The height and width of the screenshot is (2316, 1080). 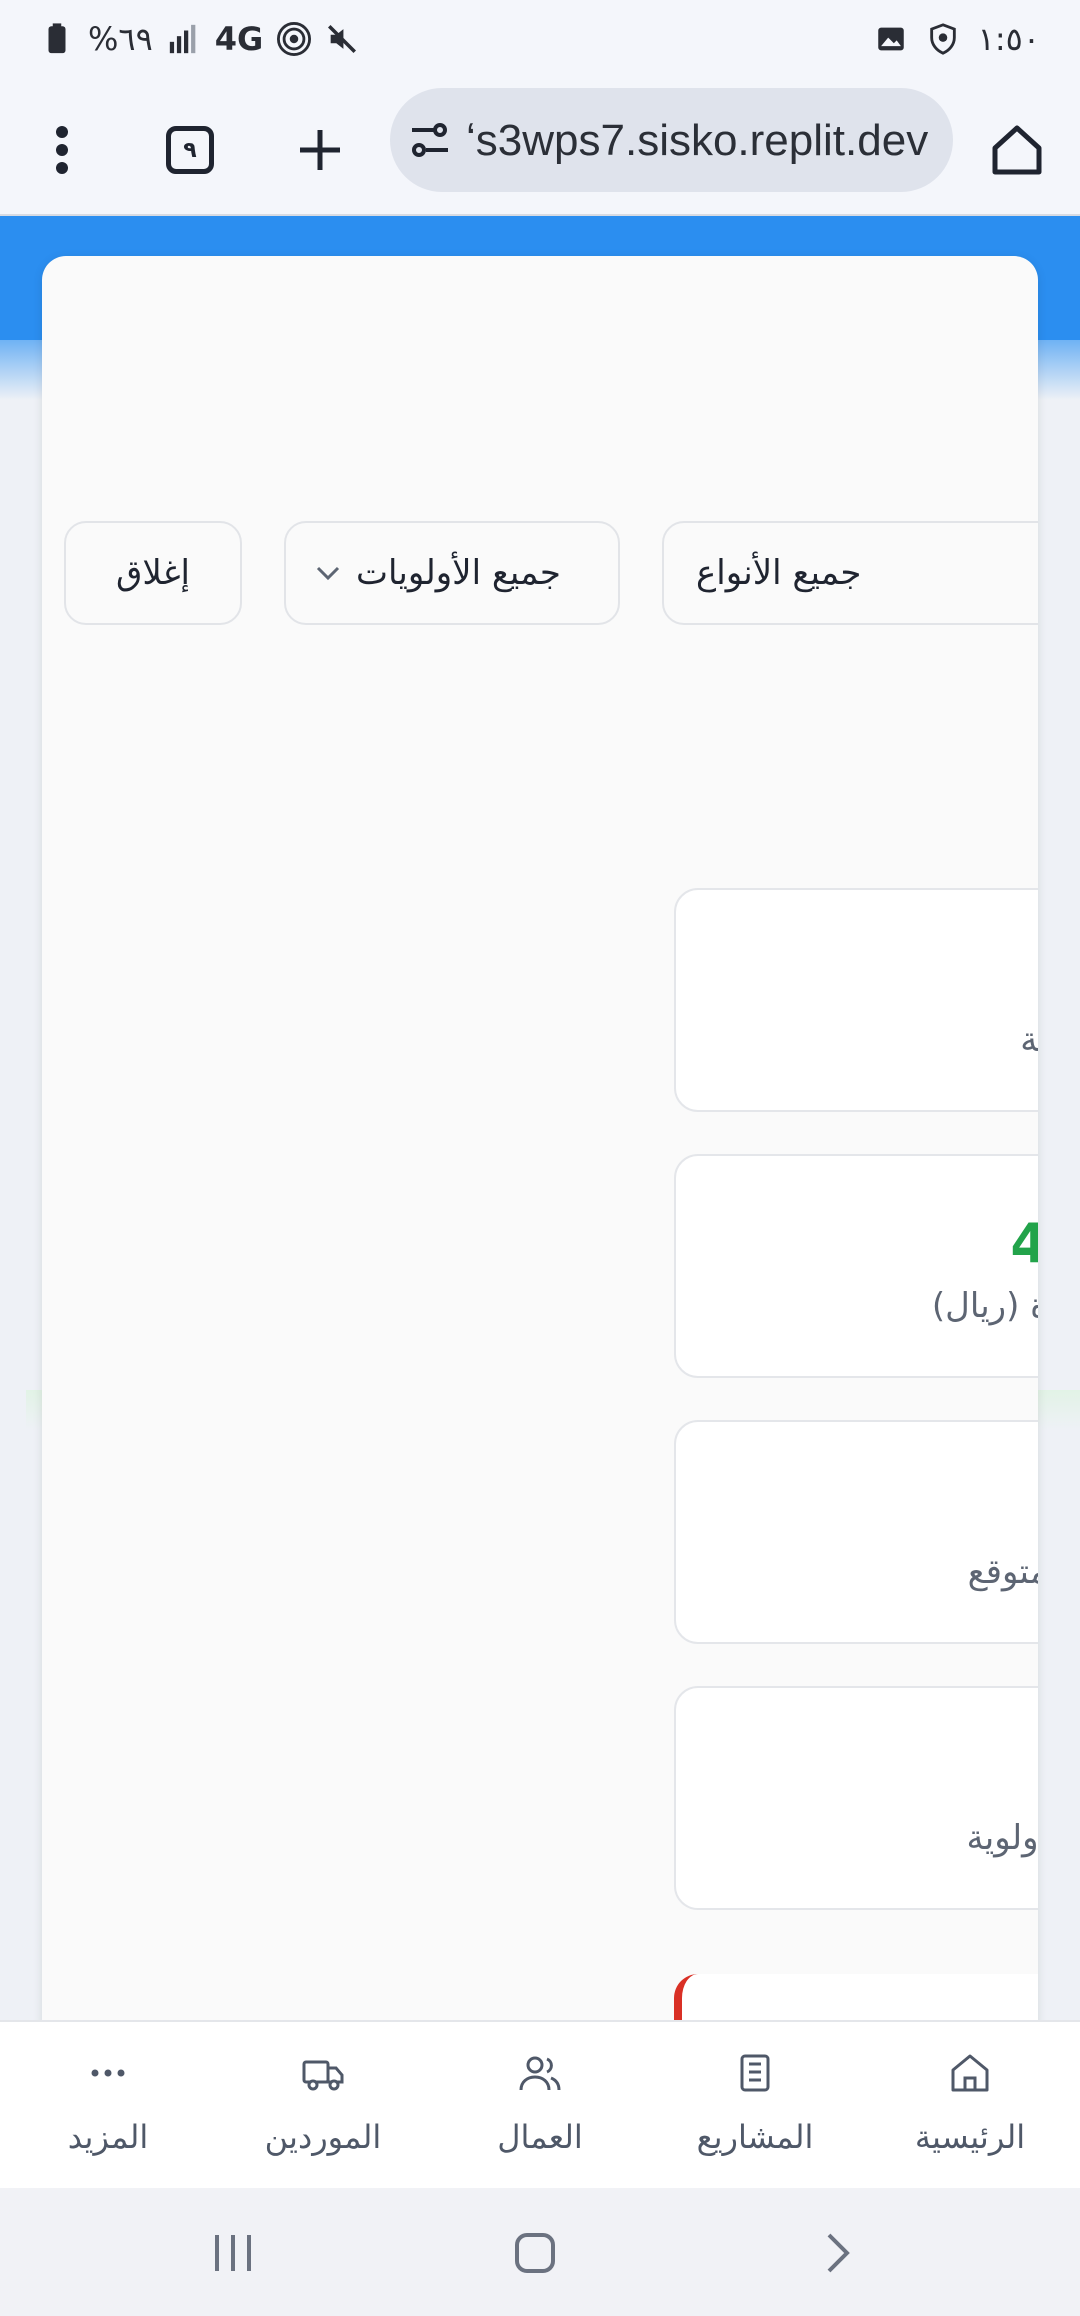 What do you see at coordinates (755, 2073) in the screenshot?
I see `building-icon` at bounding box center [755, 2073].